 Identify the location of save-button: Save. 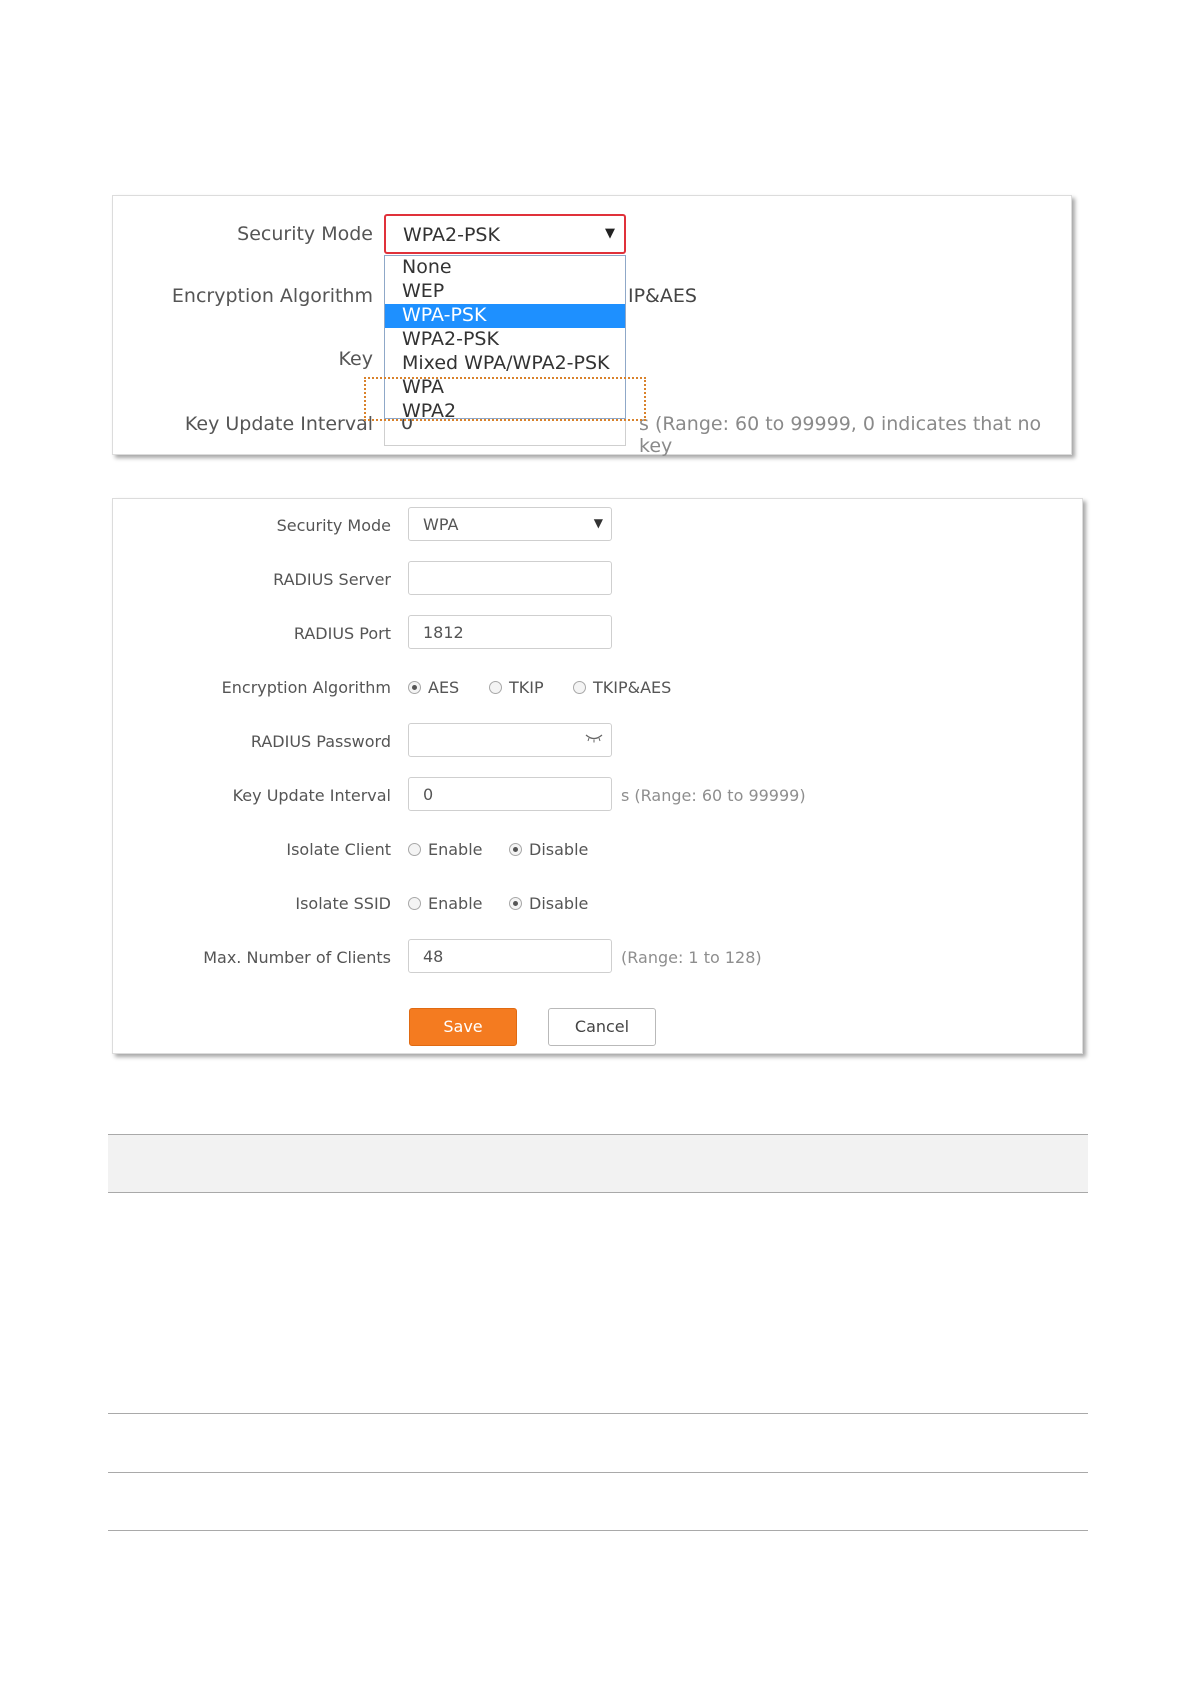
(463, 1027).